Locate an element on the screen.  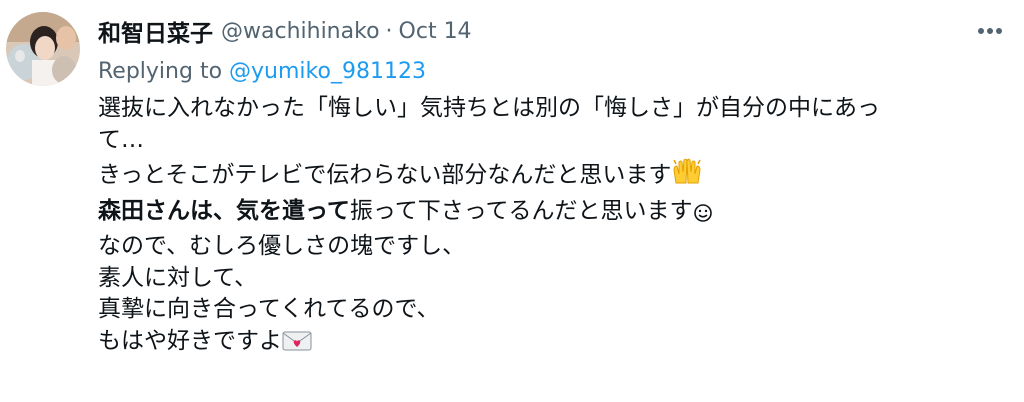
tweet-line: 真摯に向き合ってくれてるので、 is located at coordinates (269, 309).